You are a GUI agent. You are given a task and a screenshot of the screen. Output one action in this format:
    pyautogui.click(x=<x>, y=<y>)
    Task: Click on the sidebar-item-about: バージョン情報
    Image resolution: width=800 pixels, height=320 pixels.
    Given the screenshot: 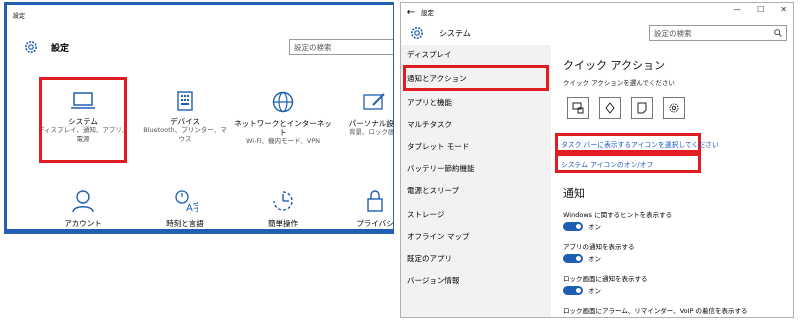 What is the action you would take?
    pyautogui.click(x=433, y=280)
    